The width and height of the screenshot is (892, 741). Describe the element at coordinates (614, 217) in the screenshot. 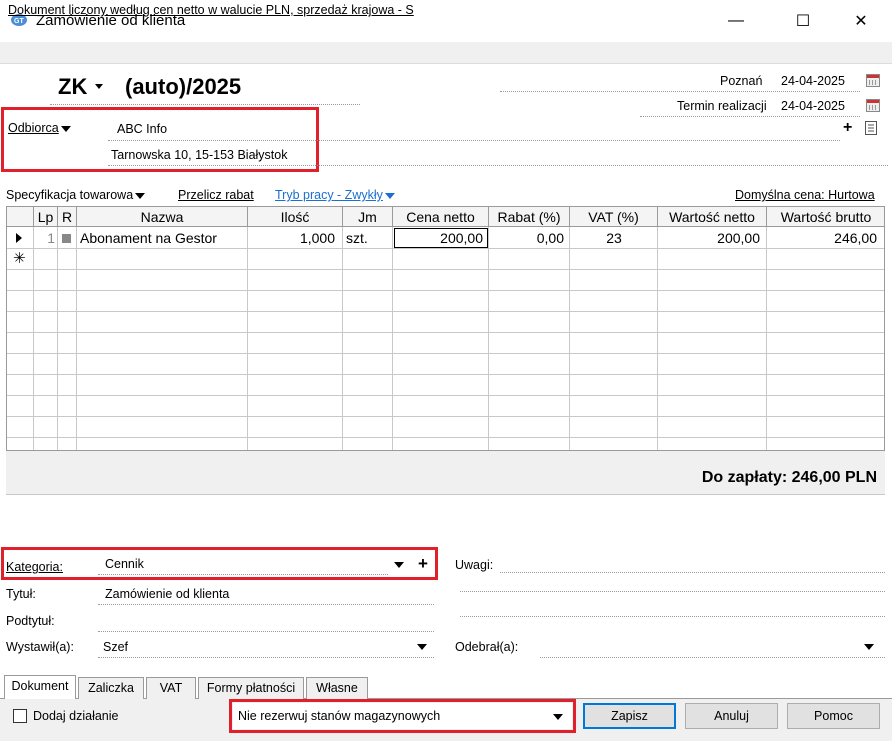

I see `column-header-vat: VAT (%)` at that location.